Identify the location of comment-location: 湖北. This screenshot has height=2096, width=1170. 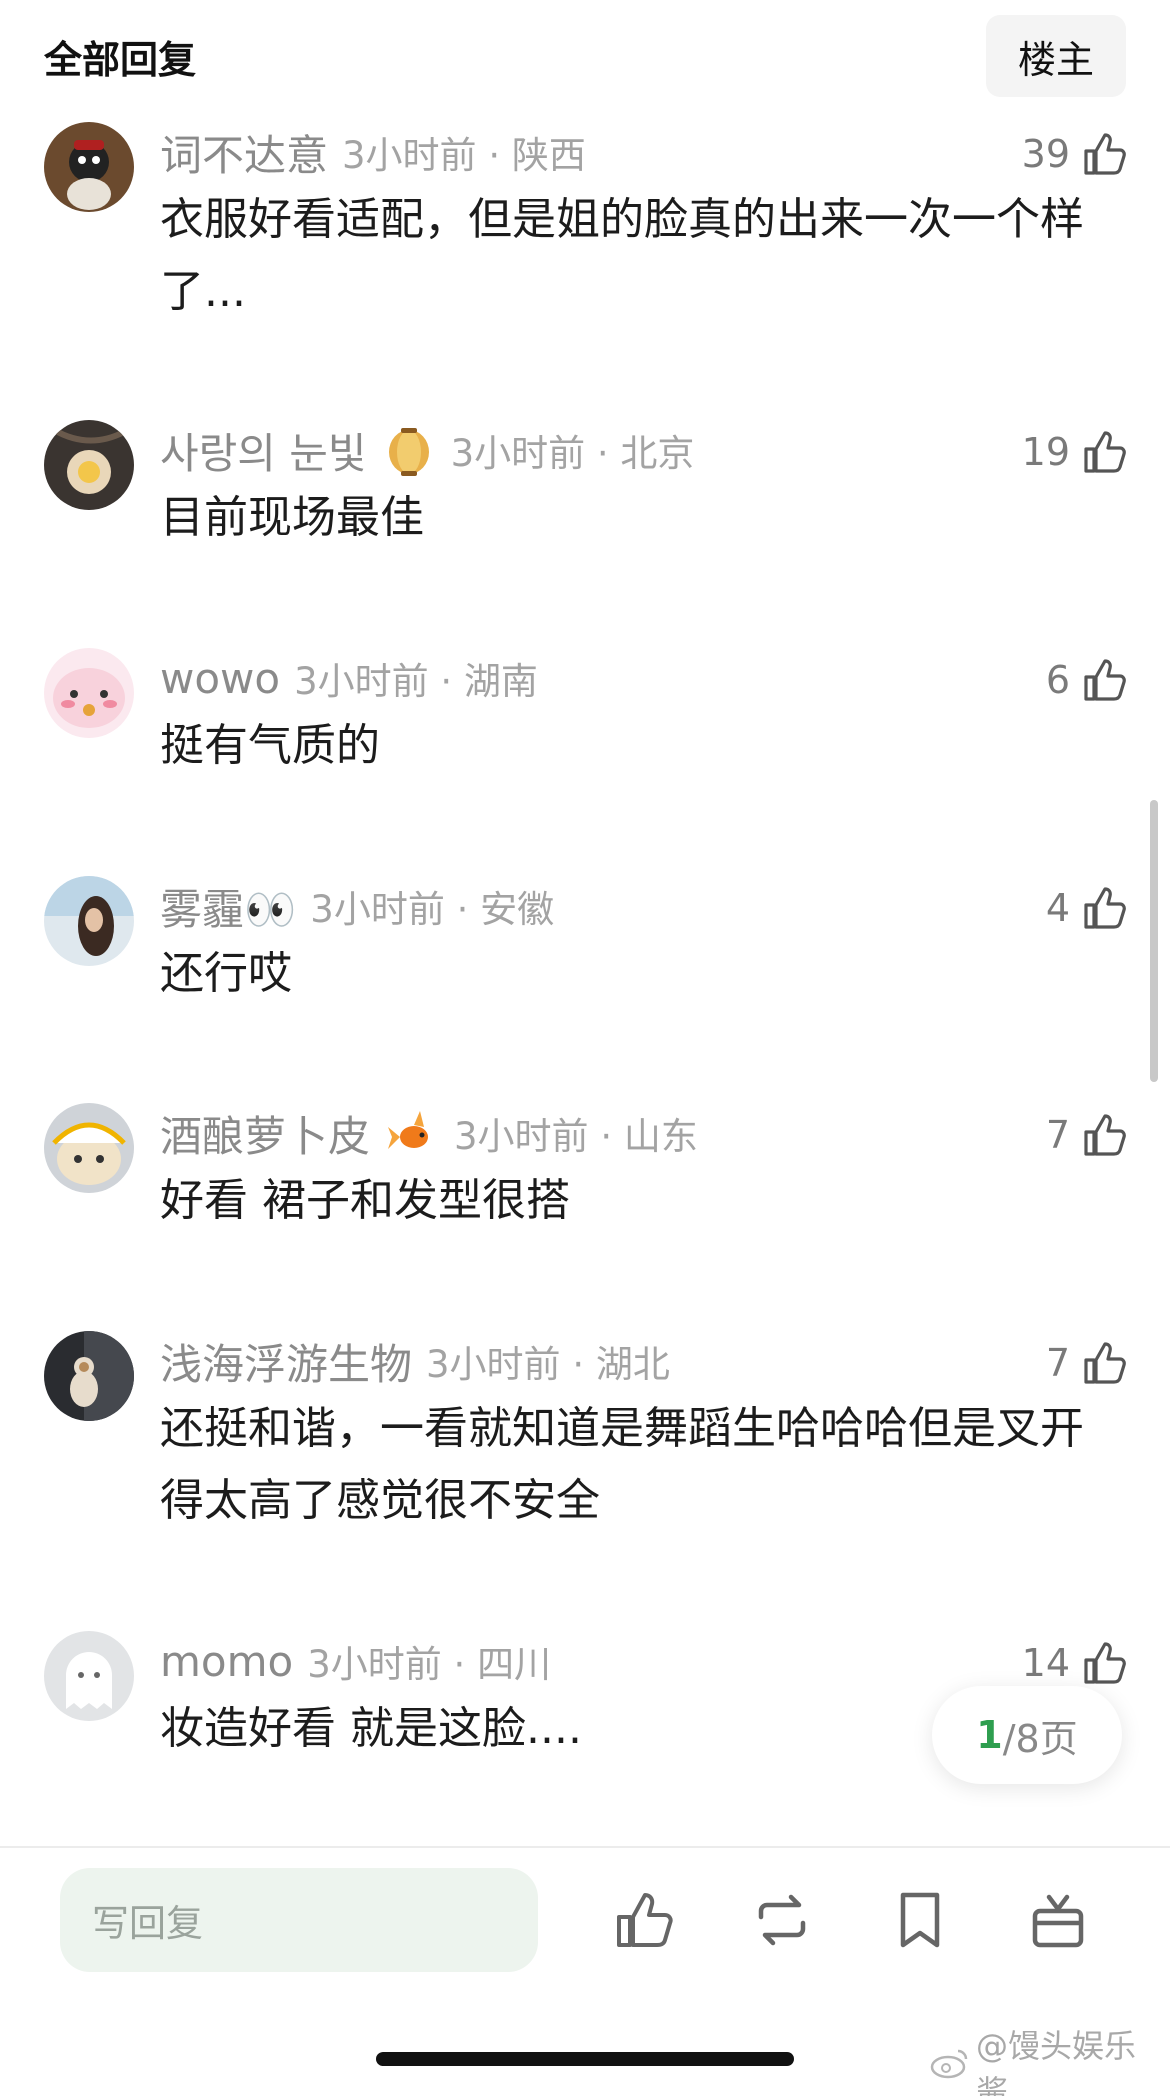
(632, 1364).